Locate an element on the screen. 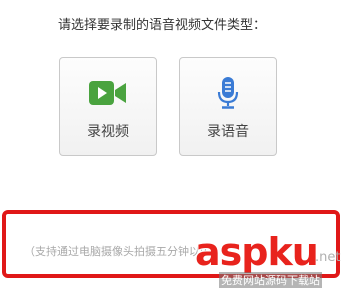 This screenshot has height=292, width=357. record-video-button: 录视频 is located at coordinates (108, 106).